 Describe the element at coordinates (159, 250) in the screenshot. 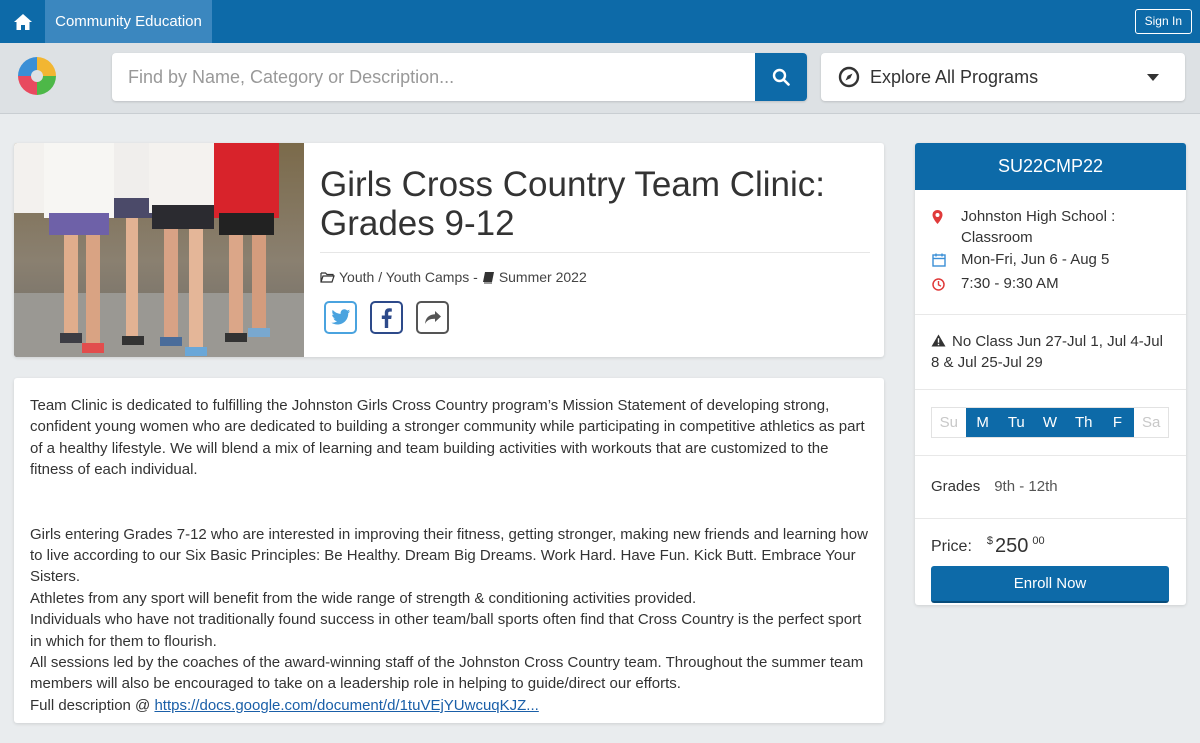

I see `program-photo` at that location.